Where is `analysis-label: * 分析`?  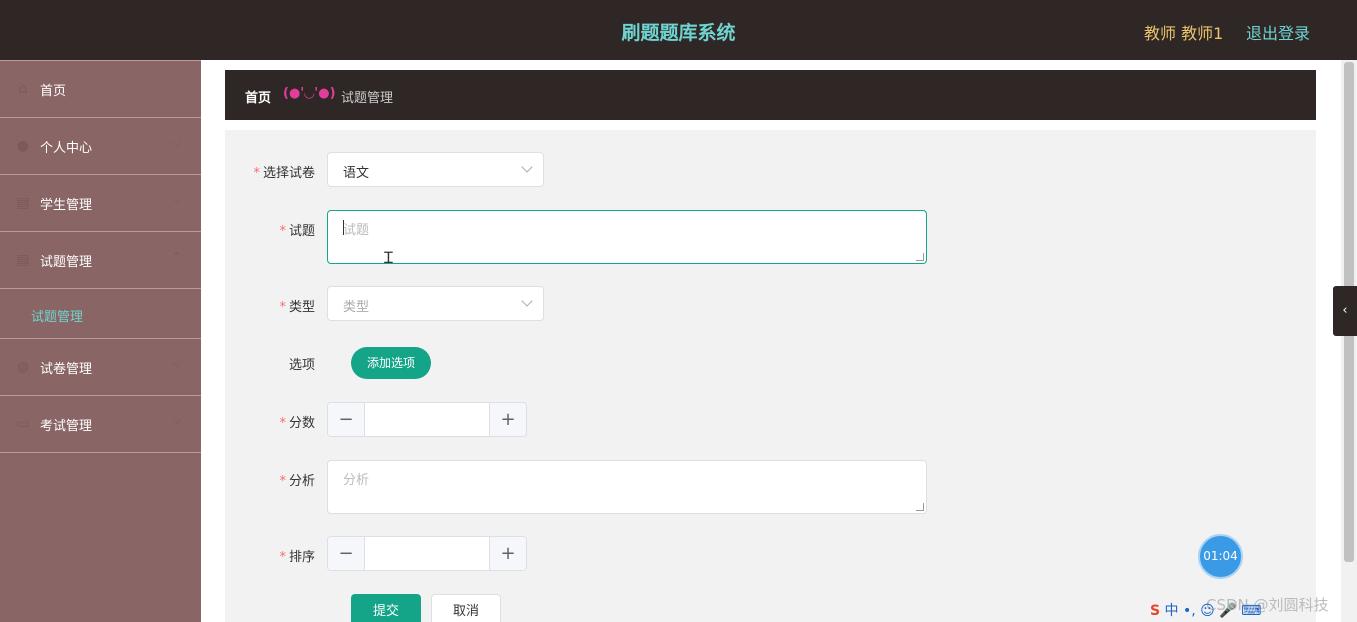
analysis-label: * 分析 is located at coordinates (297, 481).